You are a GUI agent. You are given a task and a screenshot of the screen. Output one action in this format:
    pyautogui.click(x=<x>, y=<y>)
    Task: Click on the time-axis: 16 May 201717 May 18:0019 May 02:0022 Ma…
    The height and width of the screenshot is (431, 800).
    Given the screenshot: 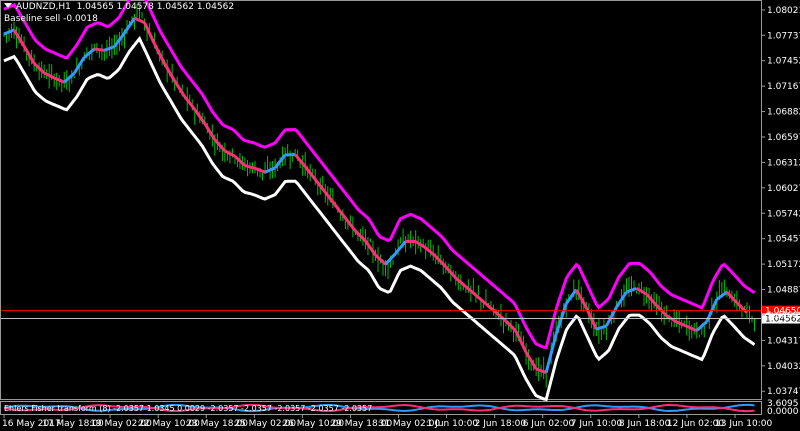 What is the action you would take?
    pyautogui.click(x=387, y=421)
    